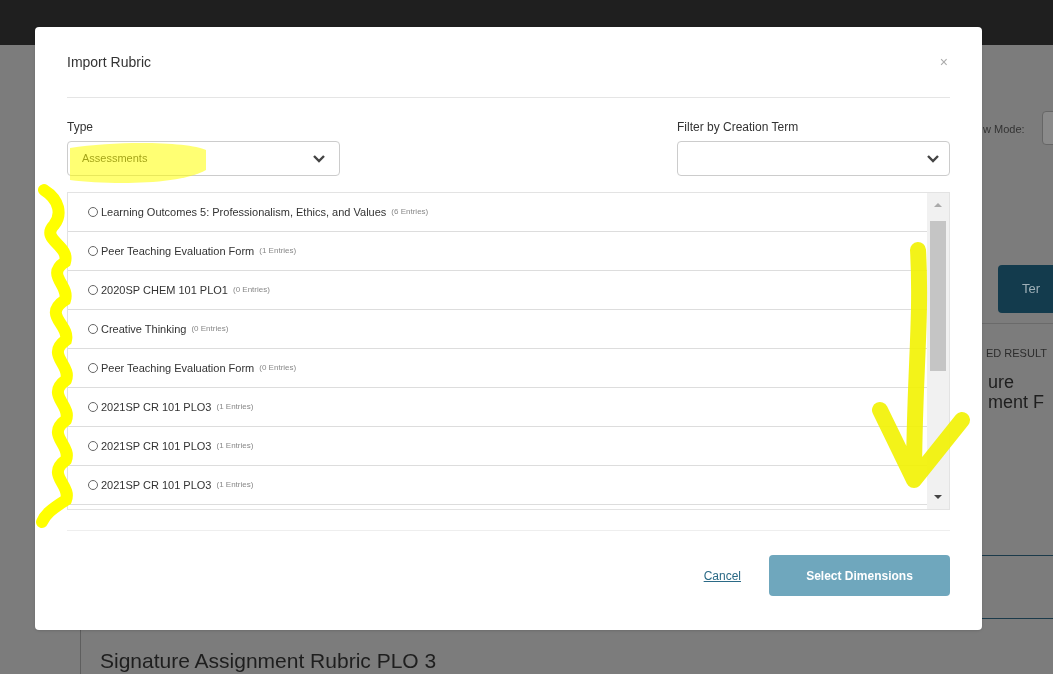 This screenshot has width=1053, height=674. I want to click on scrollbar, so click(938, 351).